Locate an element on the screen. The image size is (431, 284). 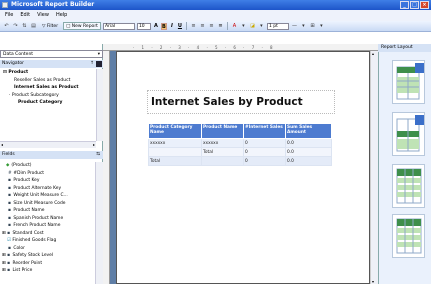
close-button: × is located at coordinates (424, 5).